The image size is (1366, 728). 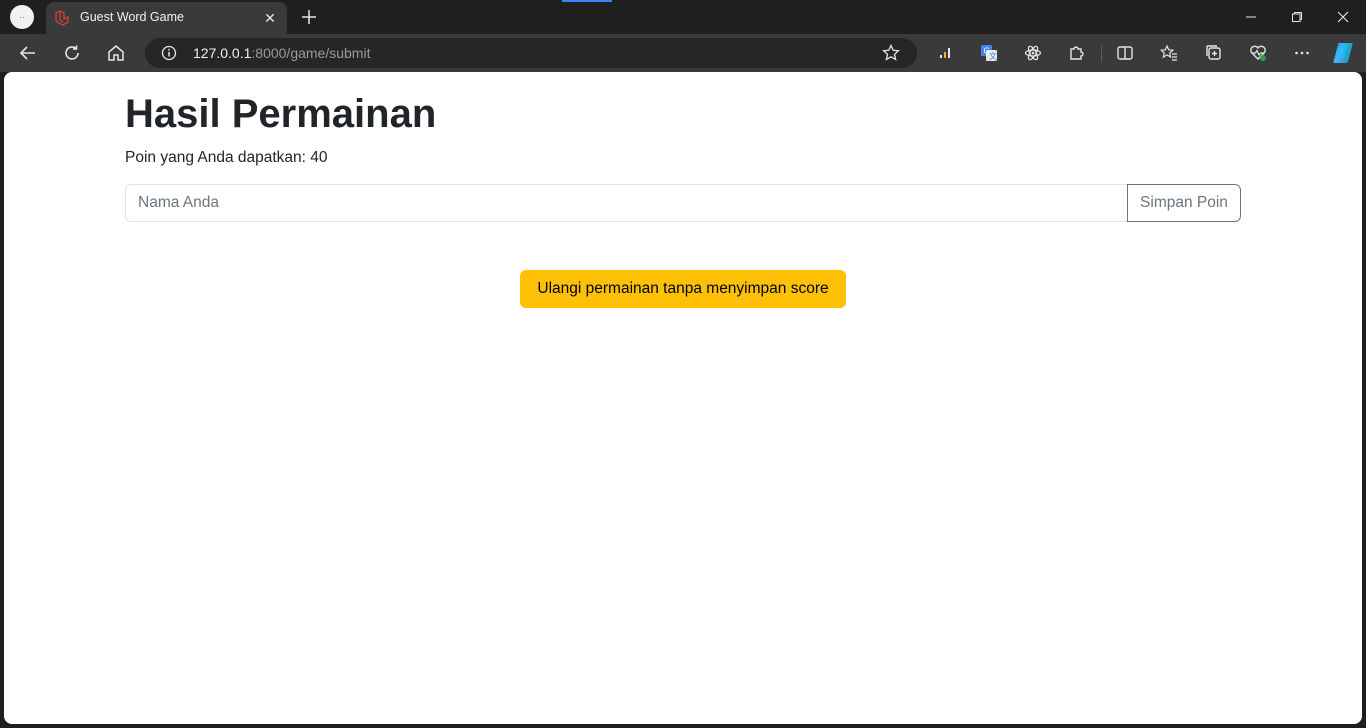 What do you see at coordinates (683, 289) in the screenshot?
I see `replay-without-saving-button: Ulangi permainan tanpa menyimpan score` at bounding box center [683, 289].